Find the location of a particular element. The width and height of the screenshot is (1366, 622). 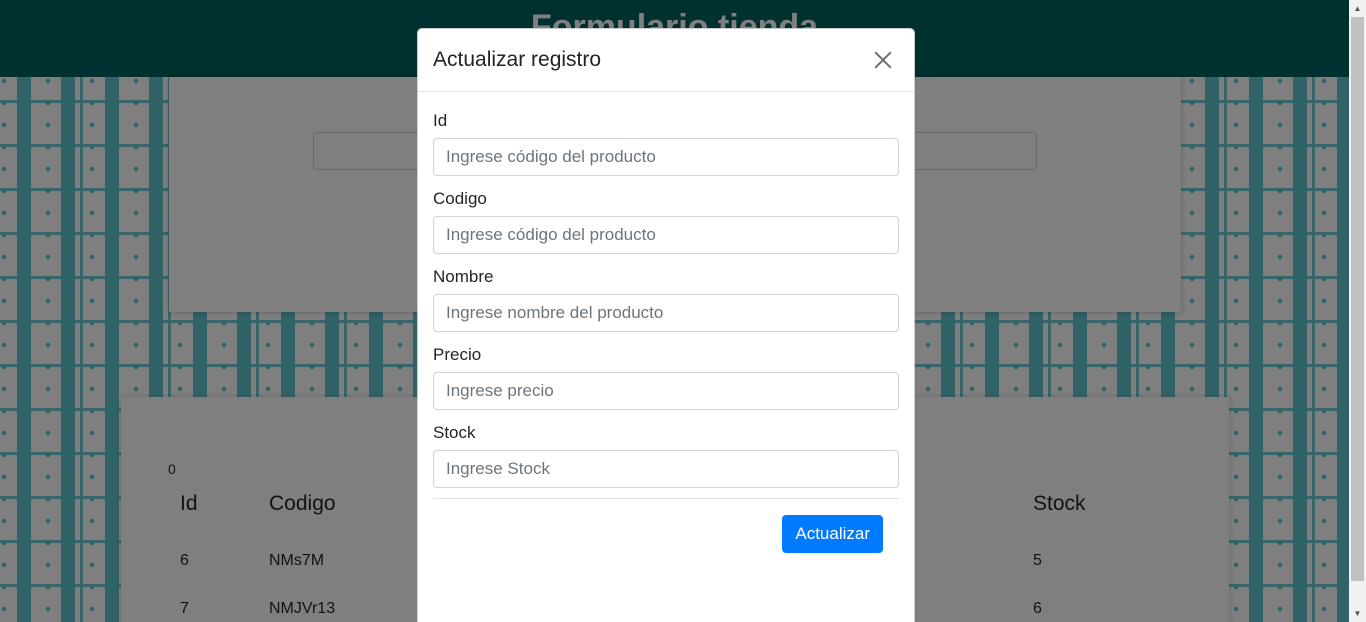

modal-title: Actualizar registro is located at coordinates (517, 59).